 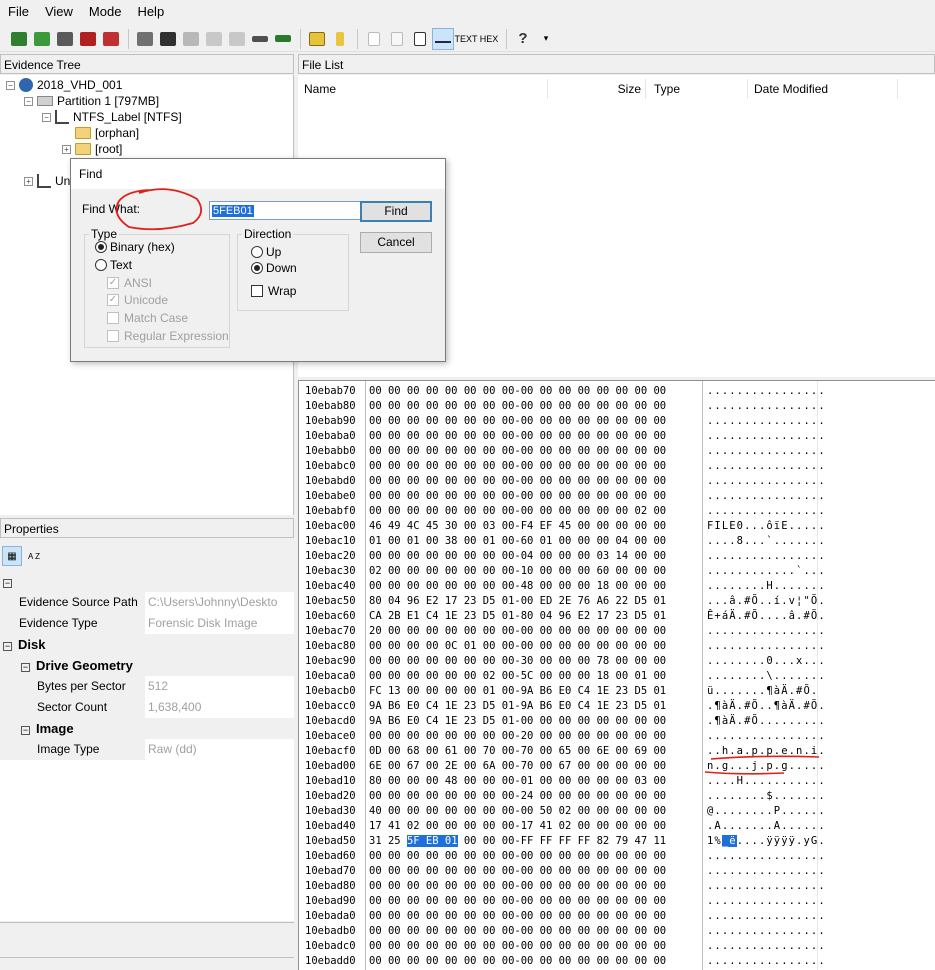 I want to click on add-evidence-icon, so click(x=19, y=39).